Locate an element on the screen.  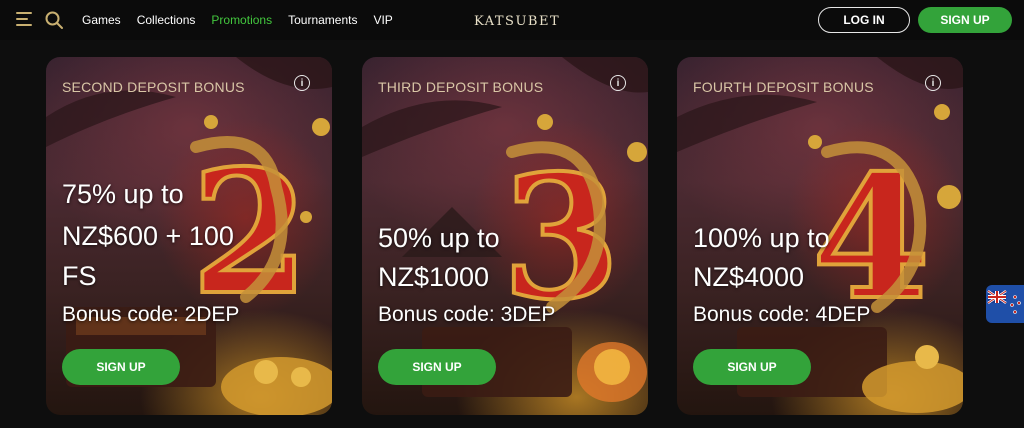
new-zealand-flag-graphic is located at coordinates (1004, 301).